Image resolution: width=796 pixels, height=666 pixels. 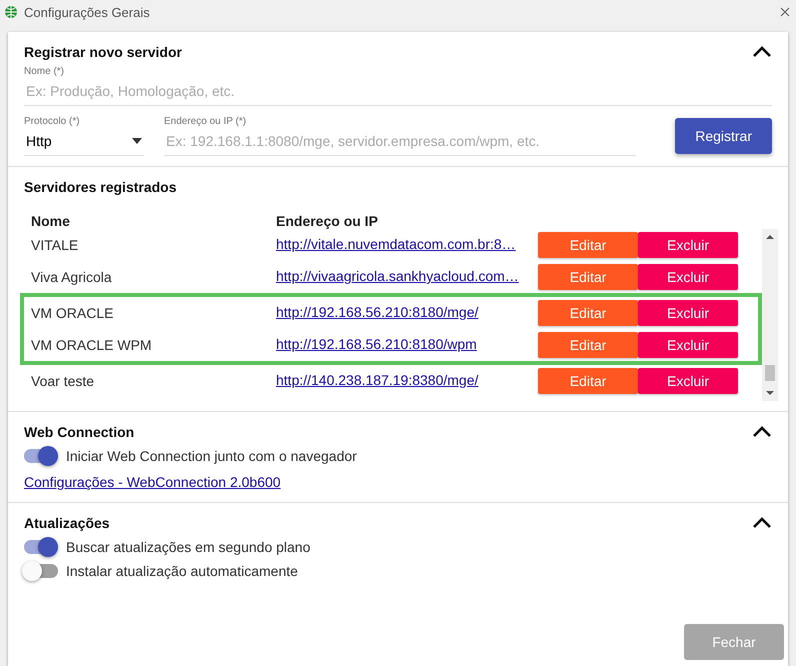 I want to click on window-title: Configurações Gerais, so click(x=87, y=12).